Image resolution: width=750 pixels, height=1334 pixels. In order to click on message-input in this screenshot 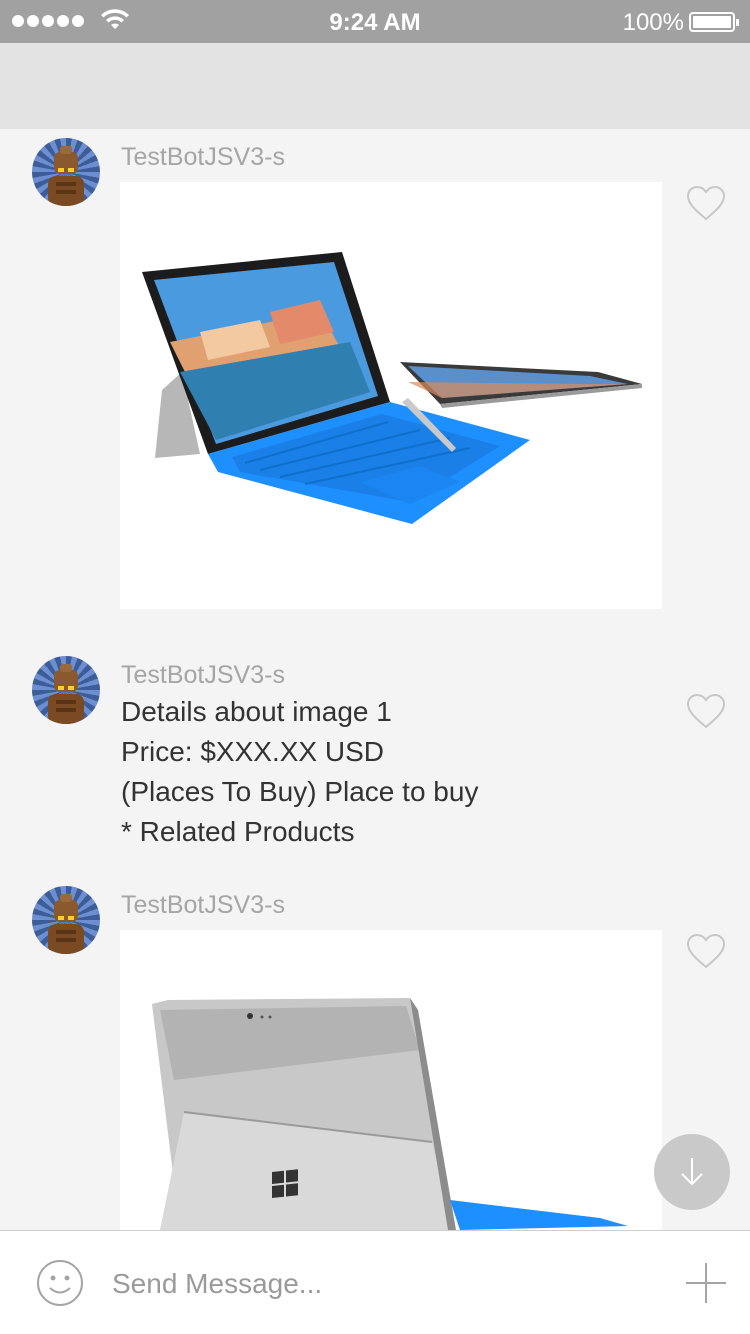, I will do `click(382, 1284)`.